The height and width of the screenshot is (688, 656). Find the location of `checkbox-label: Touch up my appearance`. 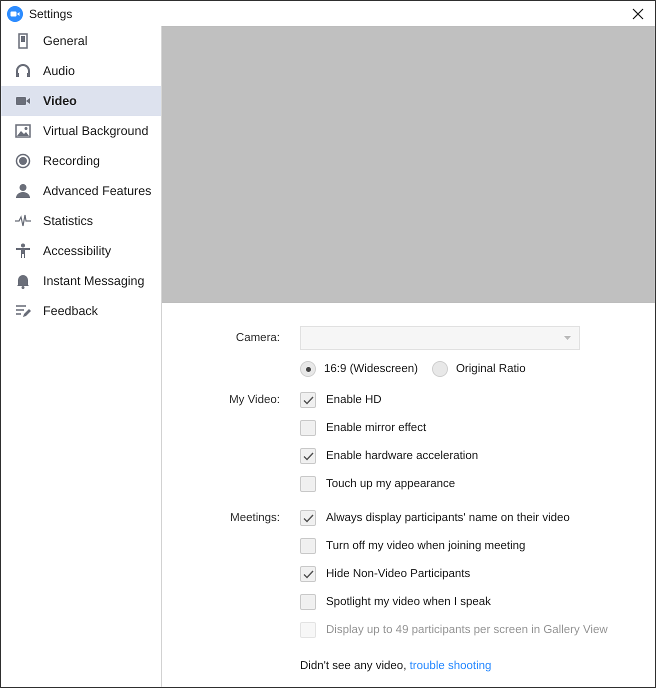

checkbox-label: Touch up my appearance is located at coordinates (391, 484).